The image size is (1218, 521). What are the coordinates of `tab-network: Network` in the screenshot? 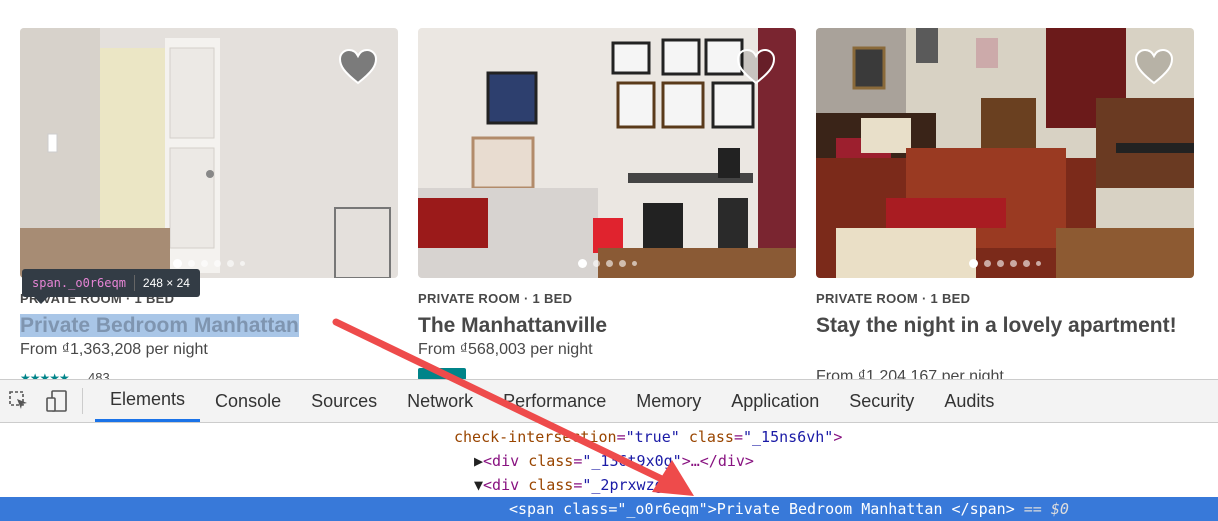 It's located at (440, 401).